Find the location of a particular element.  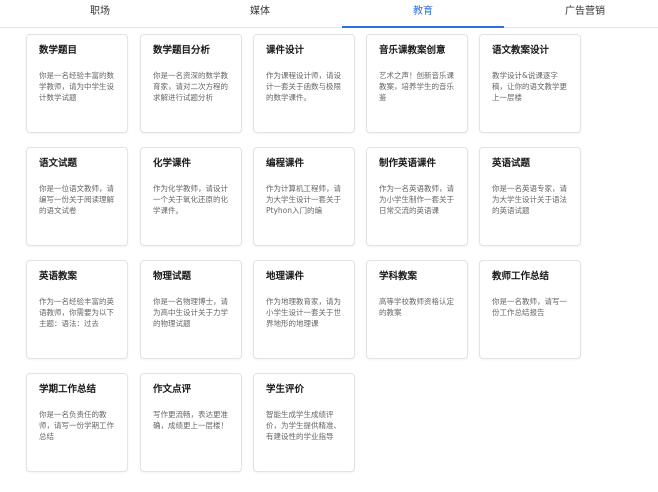

card-title: 学科教案 is located at coordinates (398, 276).